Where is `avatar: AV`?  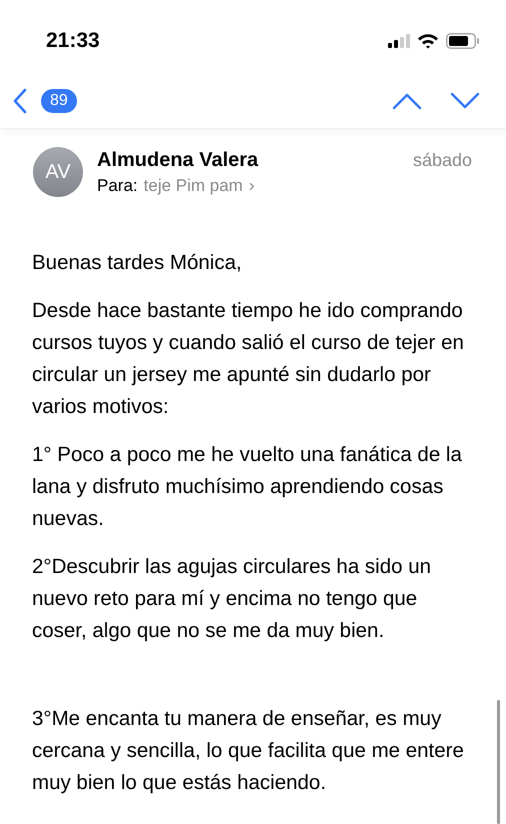 avatar: AV is located at coordinates (58, 172).